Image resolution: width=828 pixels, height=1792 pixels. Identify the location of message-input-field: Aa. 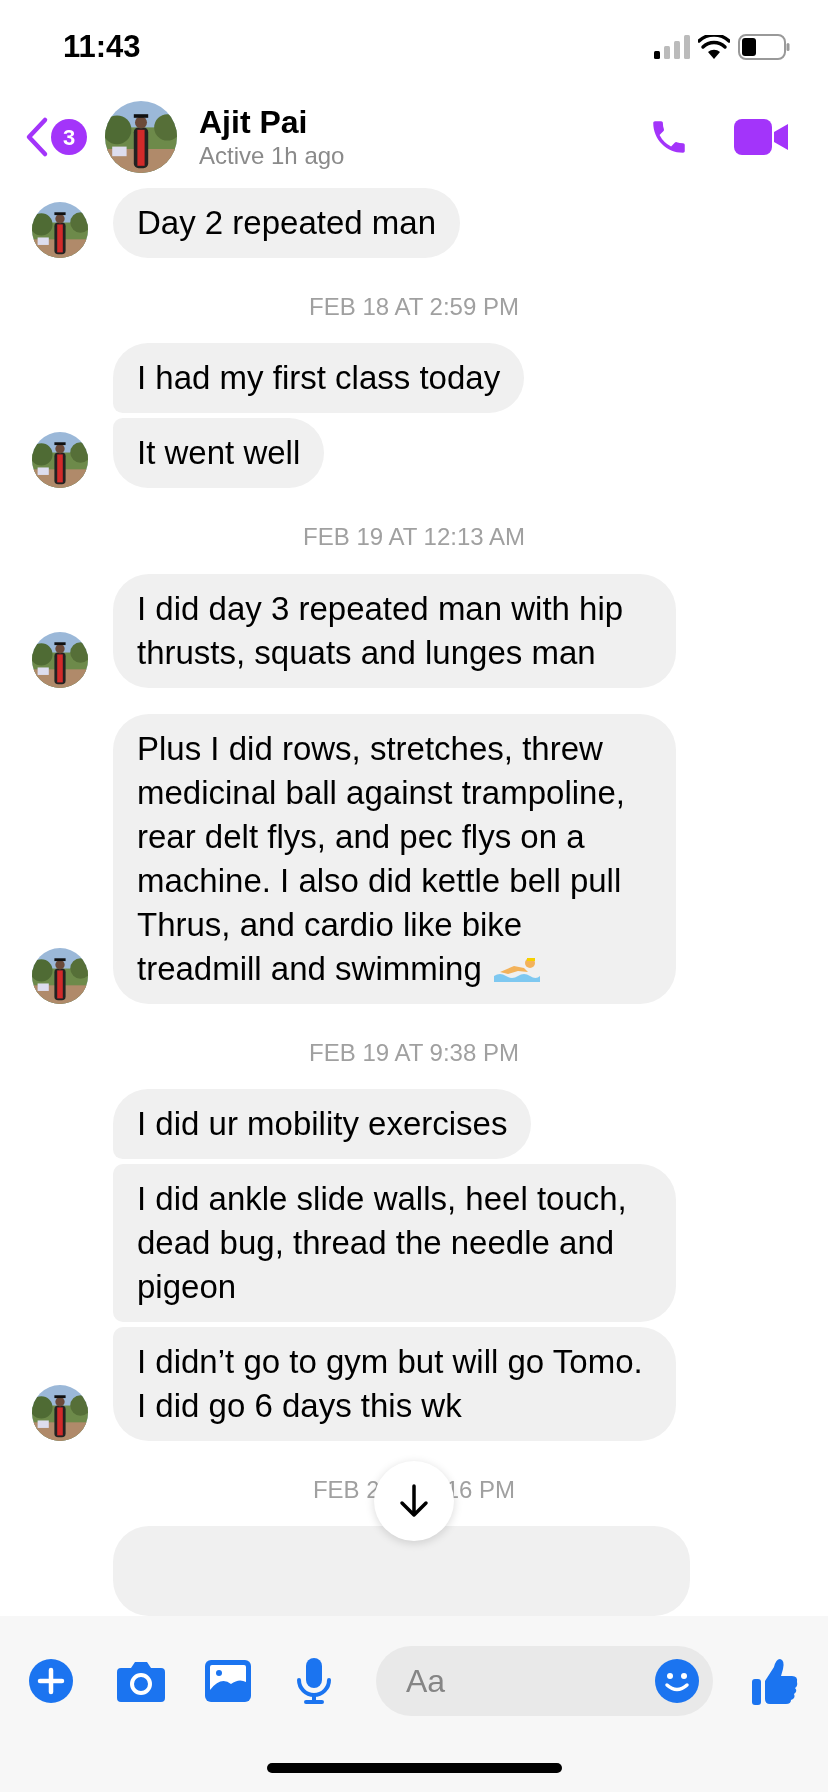
(544, 1681).